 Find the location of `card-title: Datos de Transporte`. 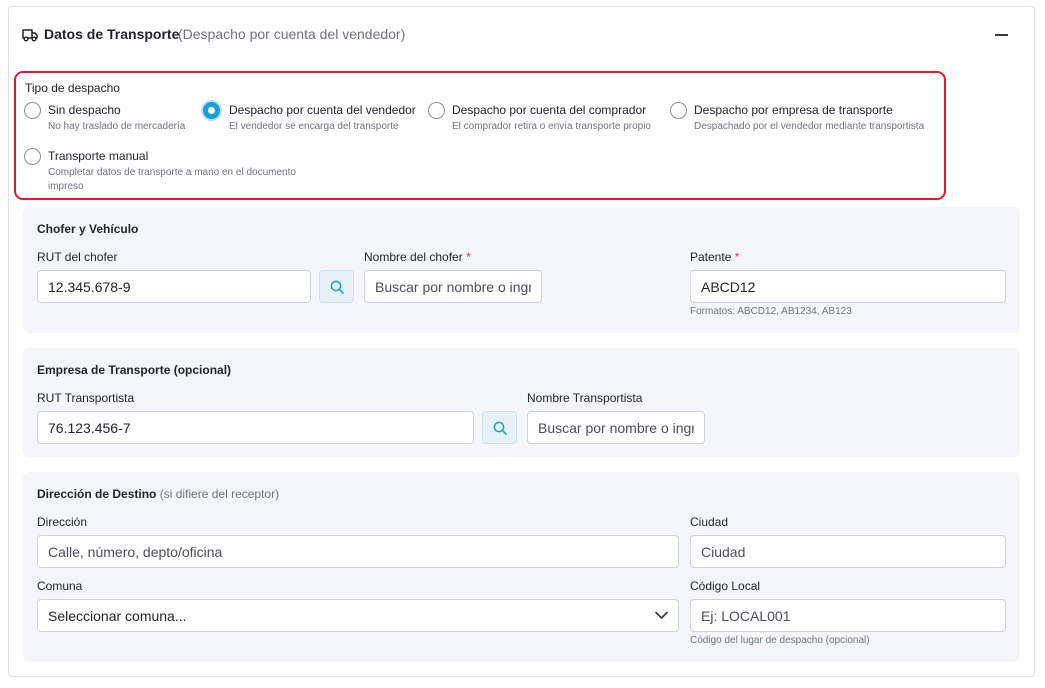

card-title: Datos de Transporte is located at coordinates (112, 34).